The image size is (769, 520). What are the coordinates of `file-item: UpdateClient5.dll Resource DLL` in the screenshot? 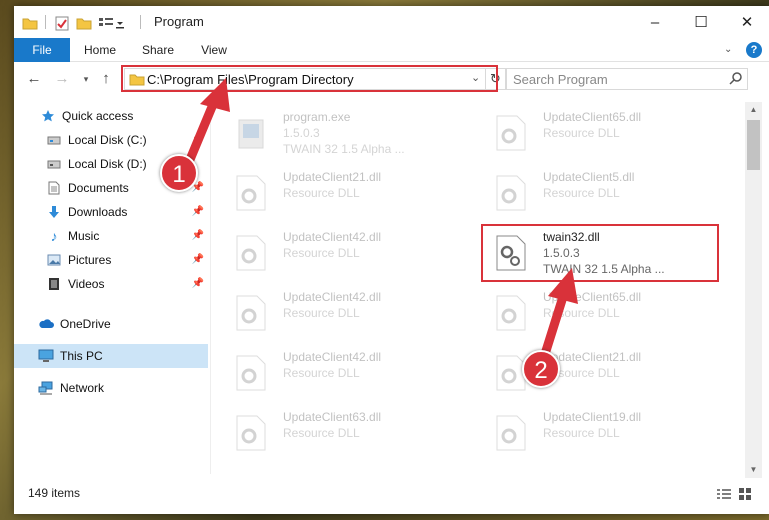 It's located at (599, 193).